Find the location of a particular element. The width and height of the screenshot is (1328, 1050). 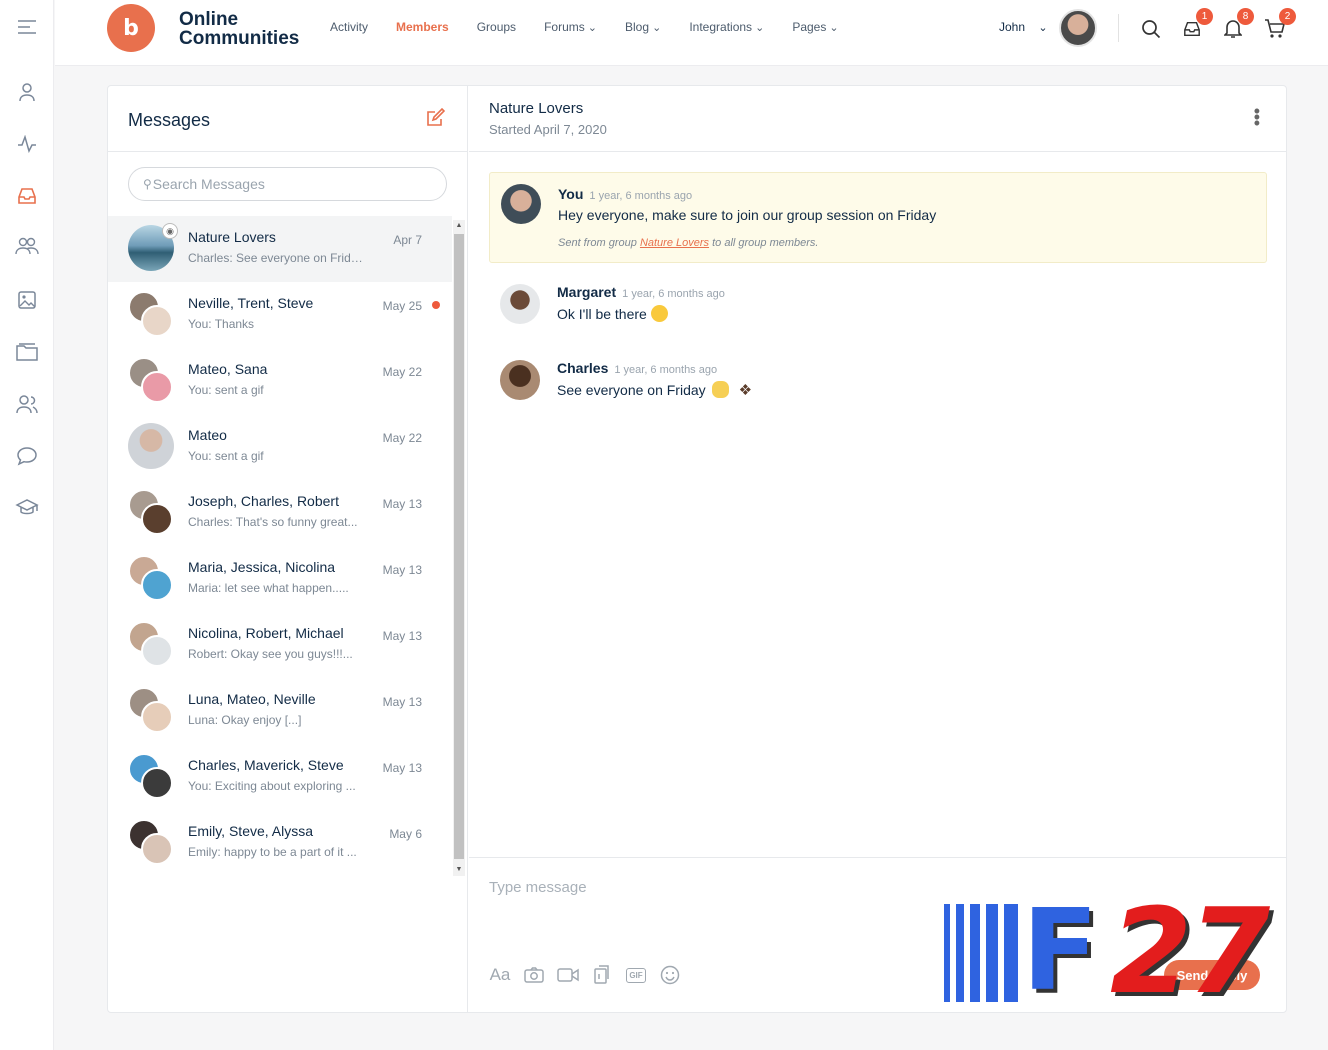

thread-item: Neville, Trent, Steve You: Thanks May 25 is located at coordinates (280, 315).